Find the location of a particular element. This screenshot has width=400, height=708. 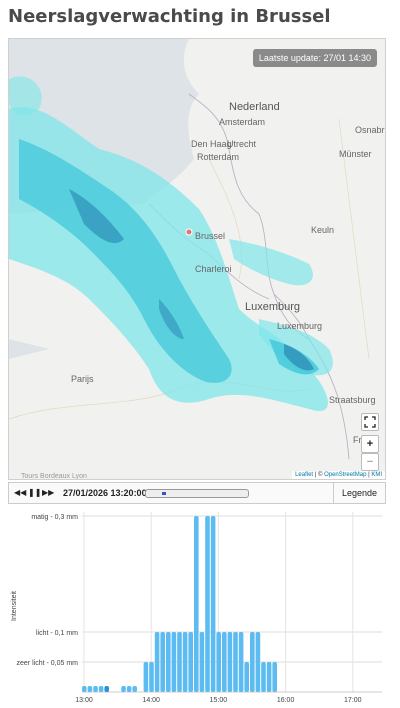

fullscreen-button is located at coordinates (370, 422).